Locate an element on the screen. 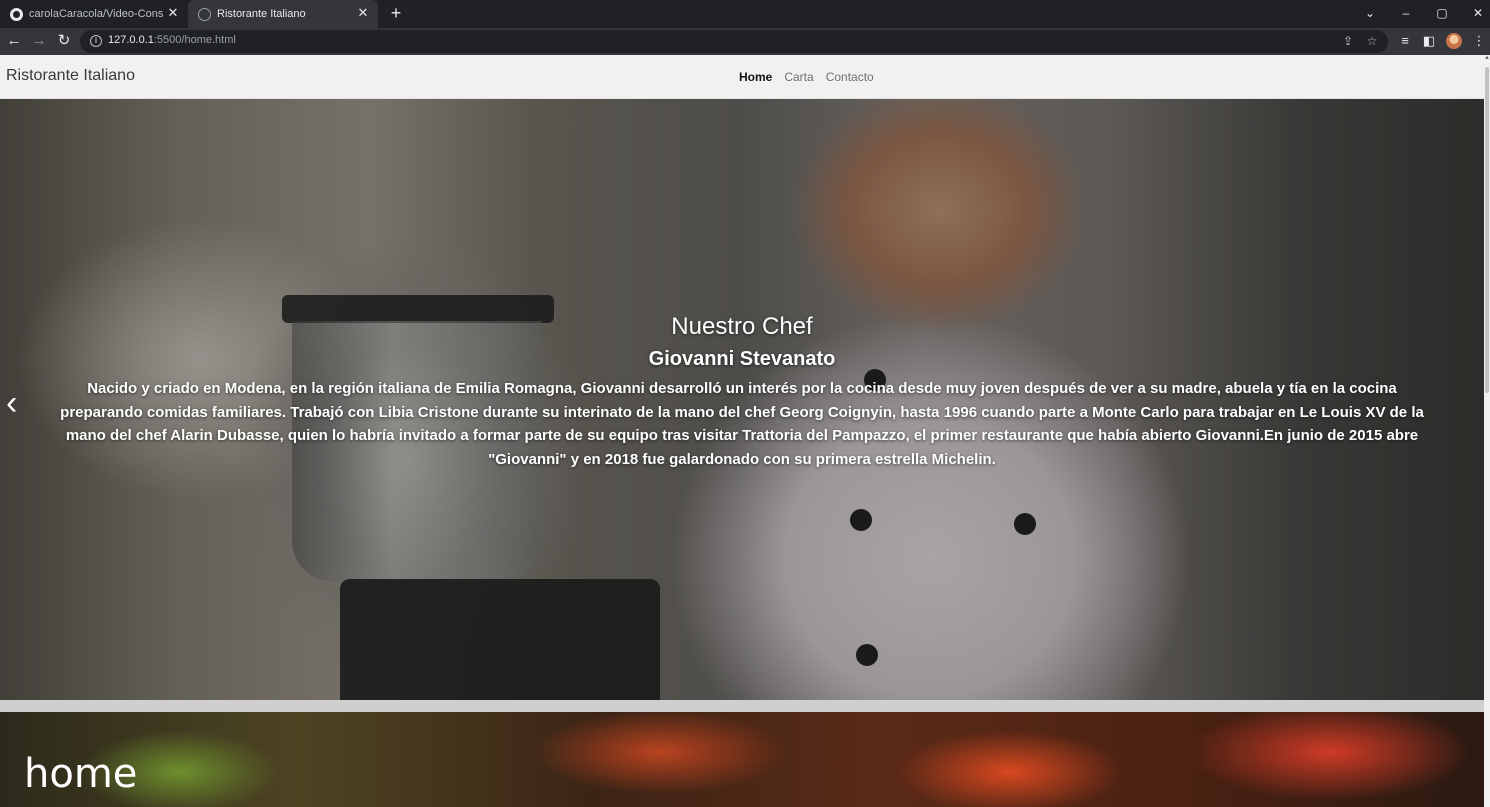 The height and width of the screenshot is (807, 1490). restore-icon: ▢ is located at coordinates (1442, 14).